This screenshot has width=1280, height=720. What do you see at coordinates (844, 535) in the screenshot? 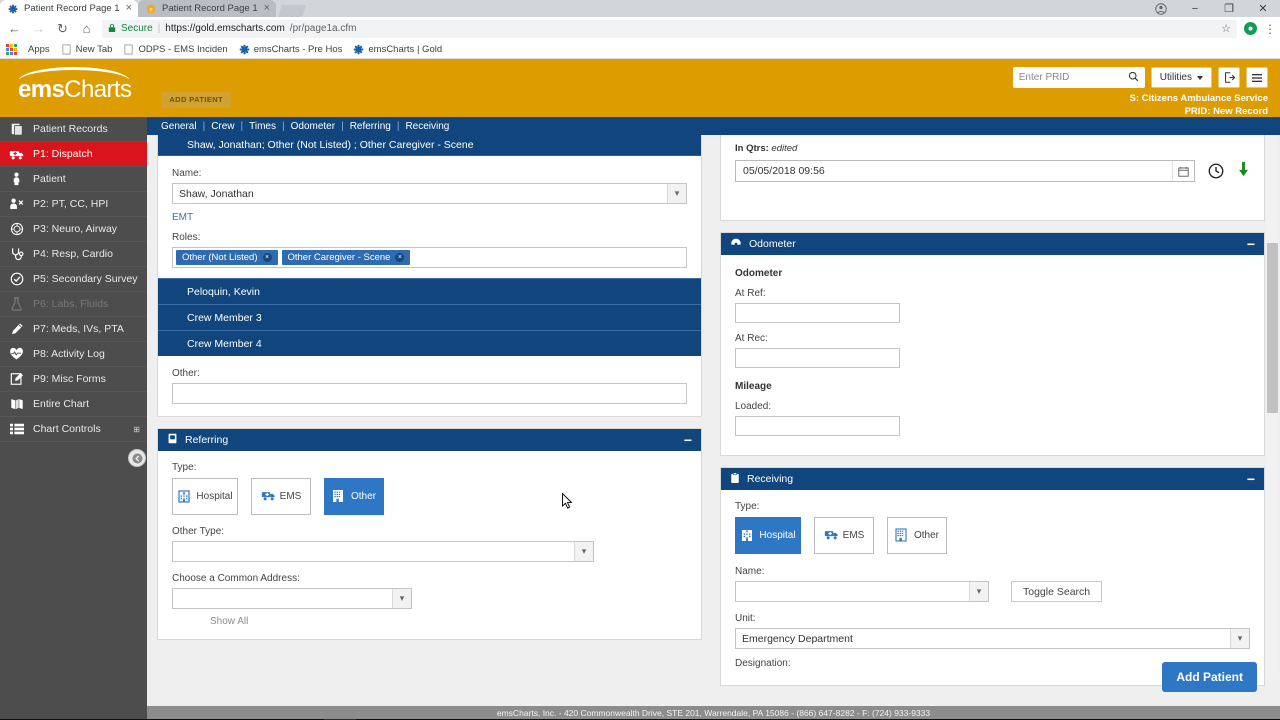
I see `receiving-type-ems: EMS` at bounding box center [844, 535].